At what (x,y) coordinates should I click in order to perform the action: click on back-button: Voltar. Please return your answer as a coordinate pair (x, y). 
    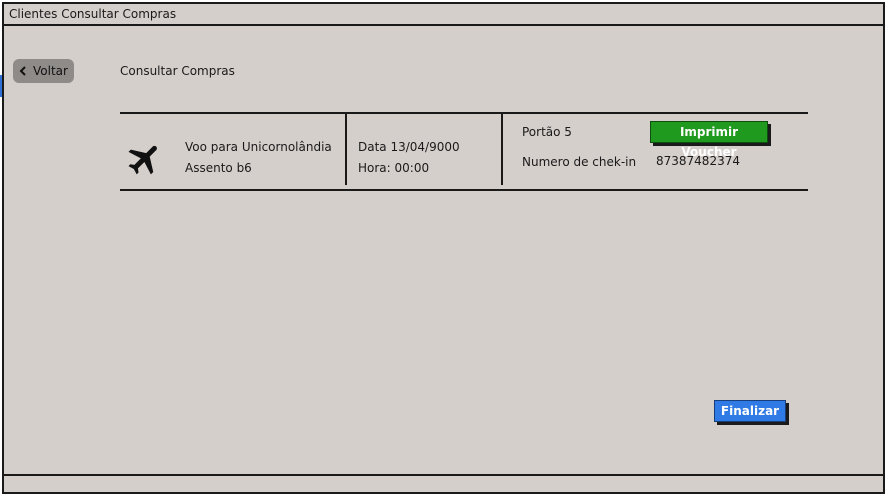
    Looking at the image, I should click on (43, 71).